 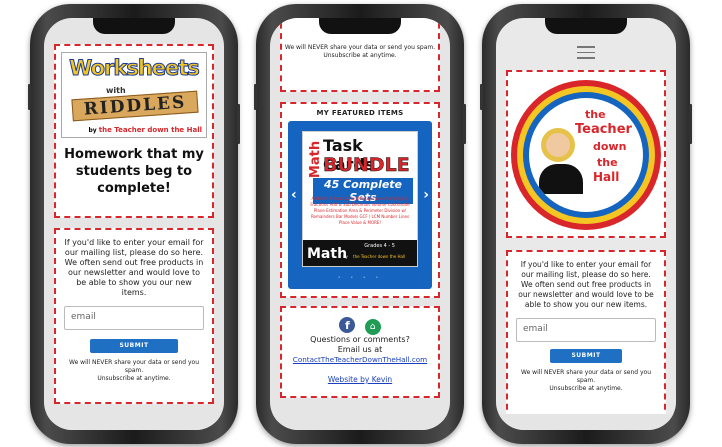 I want to click on contact-email-link: ContactTheTeacherDownTheHall.com, so click(x=360, y=360).